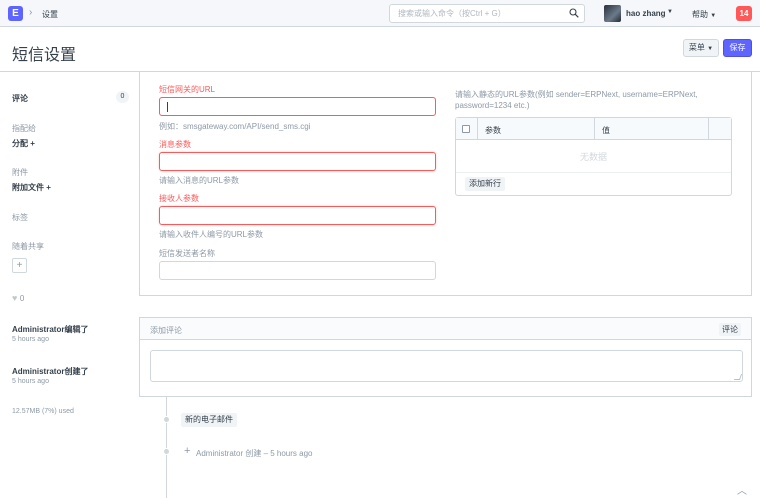 The height and width of the screenshot is (498, 760). Describe the element at coordinates (297, 215) in the screenshot. I see `receiver-param-field` at that location.